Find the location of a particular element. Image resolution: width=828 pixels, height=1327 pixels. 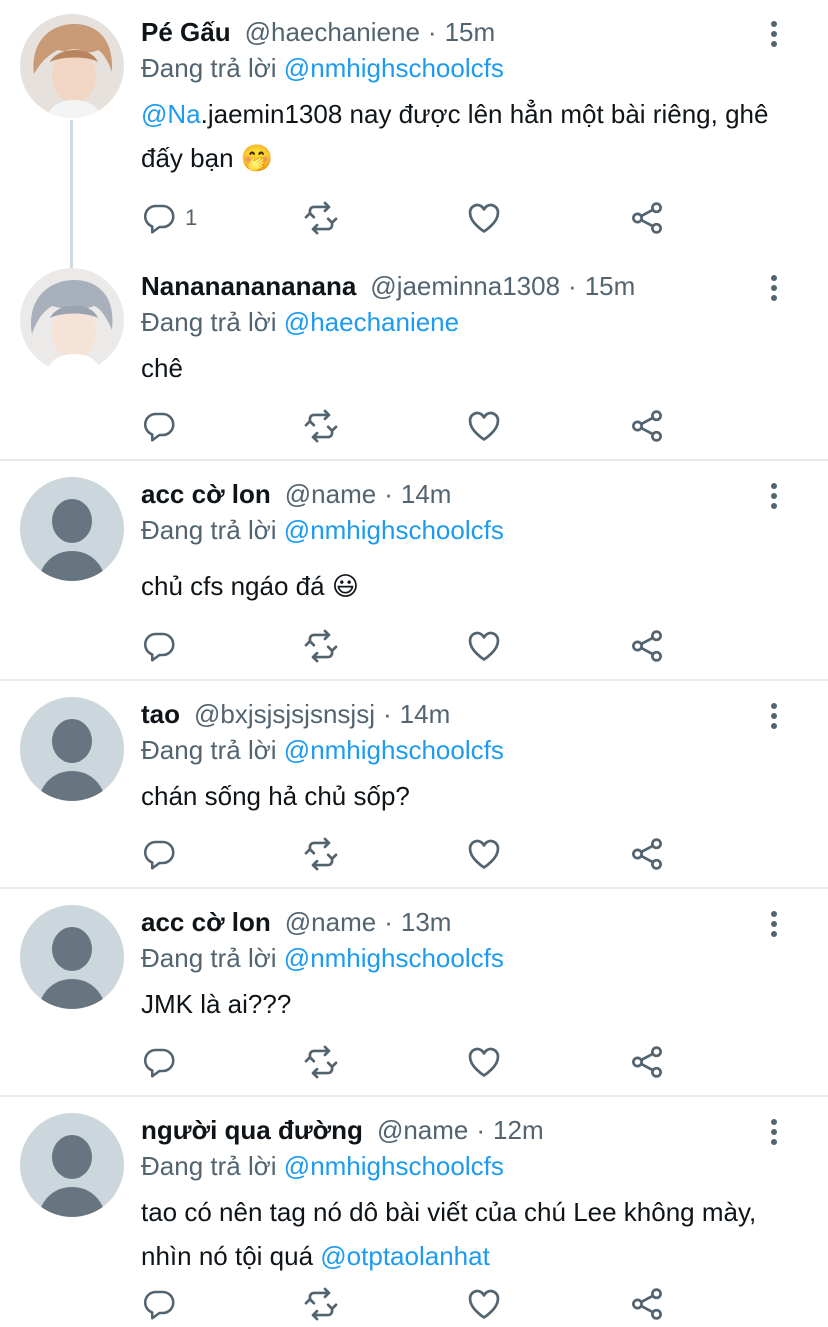

tweet-header: người qua đường @name · 12m is located at coordinates (342, 1130).